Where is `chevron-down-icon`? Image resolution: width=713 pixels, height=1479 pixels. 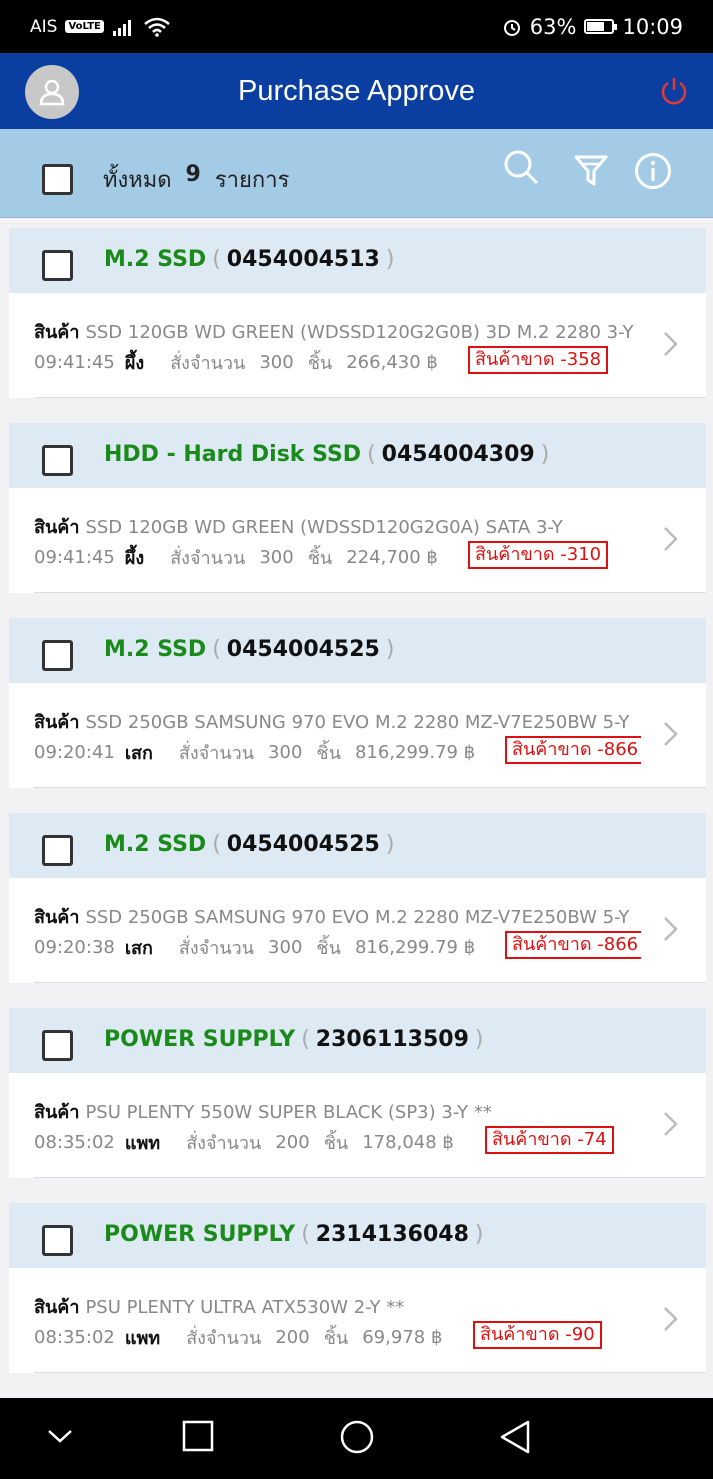
chevron-down-icon is located at coordinates (60, 1436).